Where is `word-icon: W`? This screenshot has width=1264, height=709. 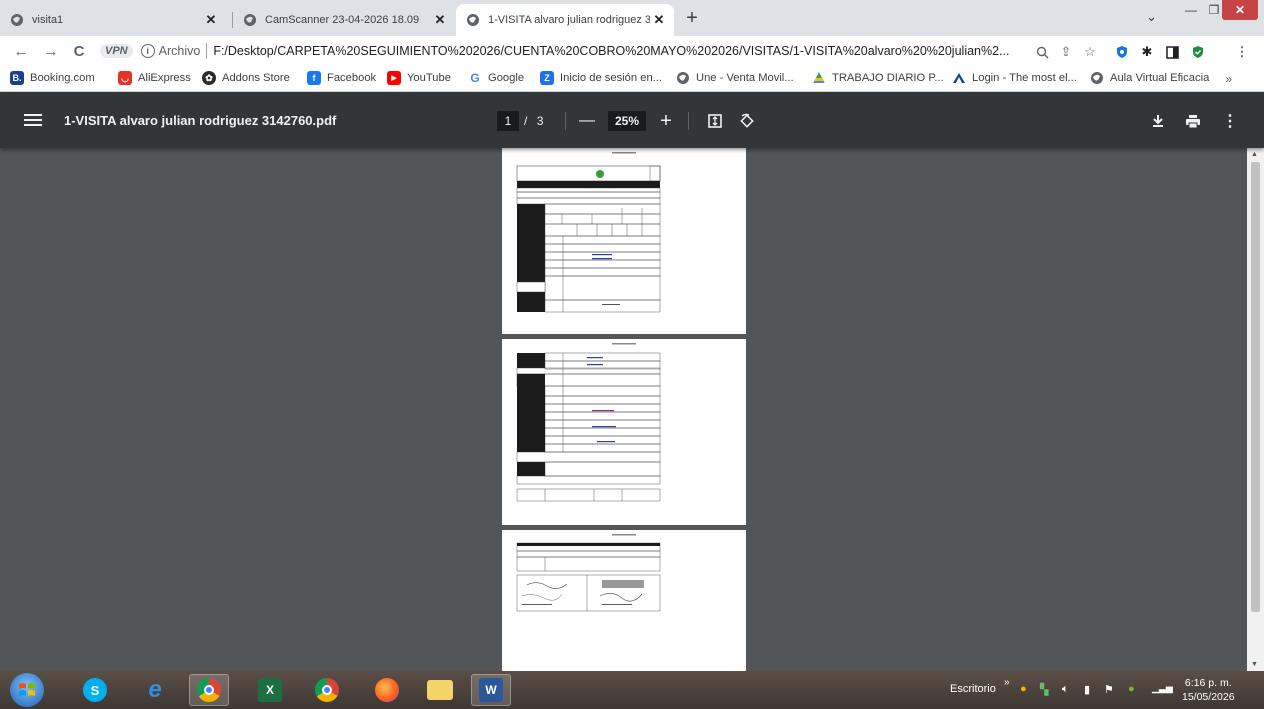
word-icon: W is located at coordinates (491, 690).